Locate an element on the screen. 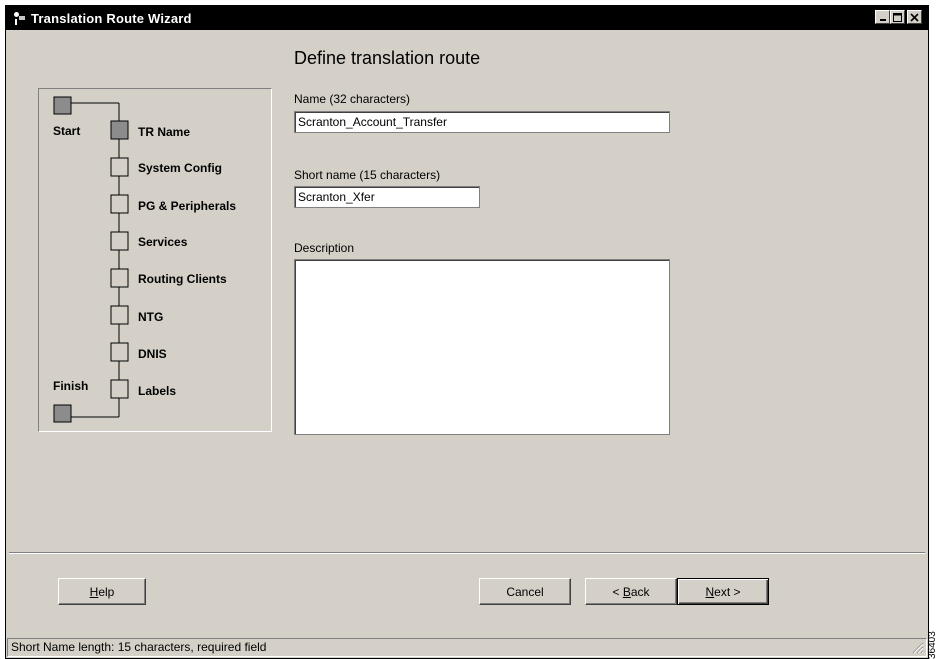 Image resolution: width=938 pixels, height=659 pixels. short-name-field: Scranton_Xfer is located at coordinates (387, 197).